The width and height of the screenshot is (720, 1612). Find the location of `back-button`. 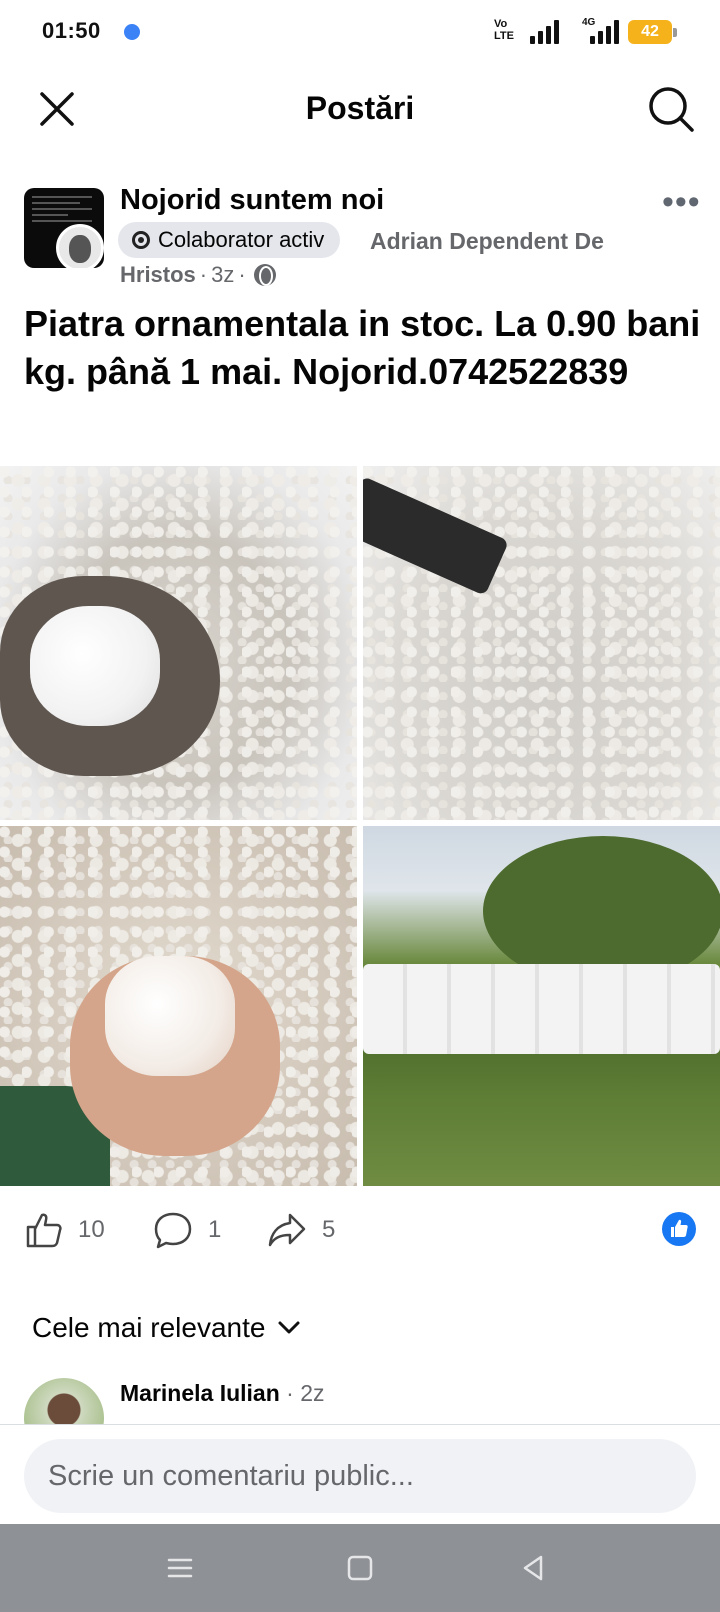

back-button is located at coordinates (534, 1568).